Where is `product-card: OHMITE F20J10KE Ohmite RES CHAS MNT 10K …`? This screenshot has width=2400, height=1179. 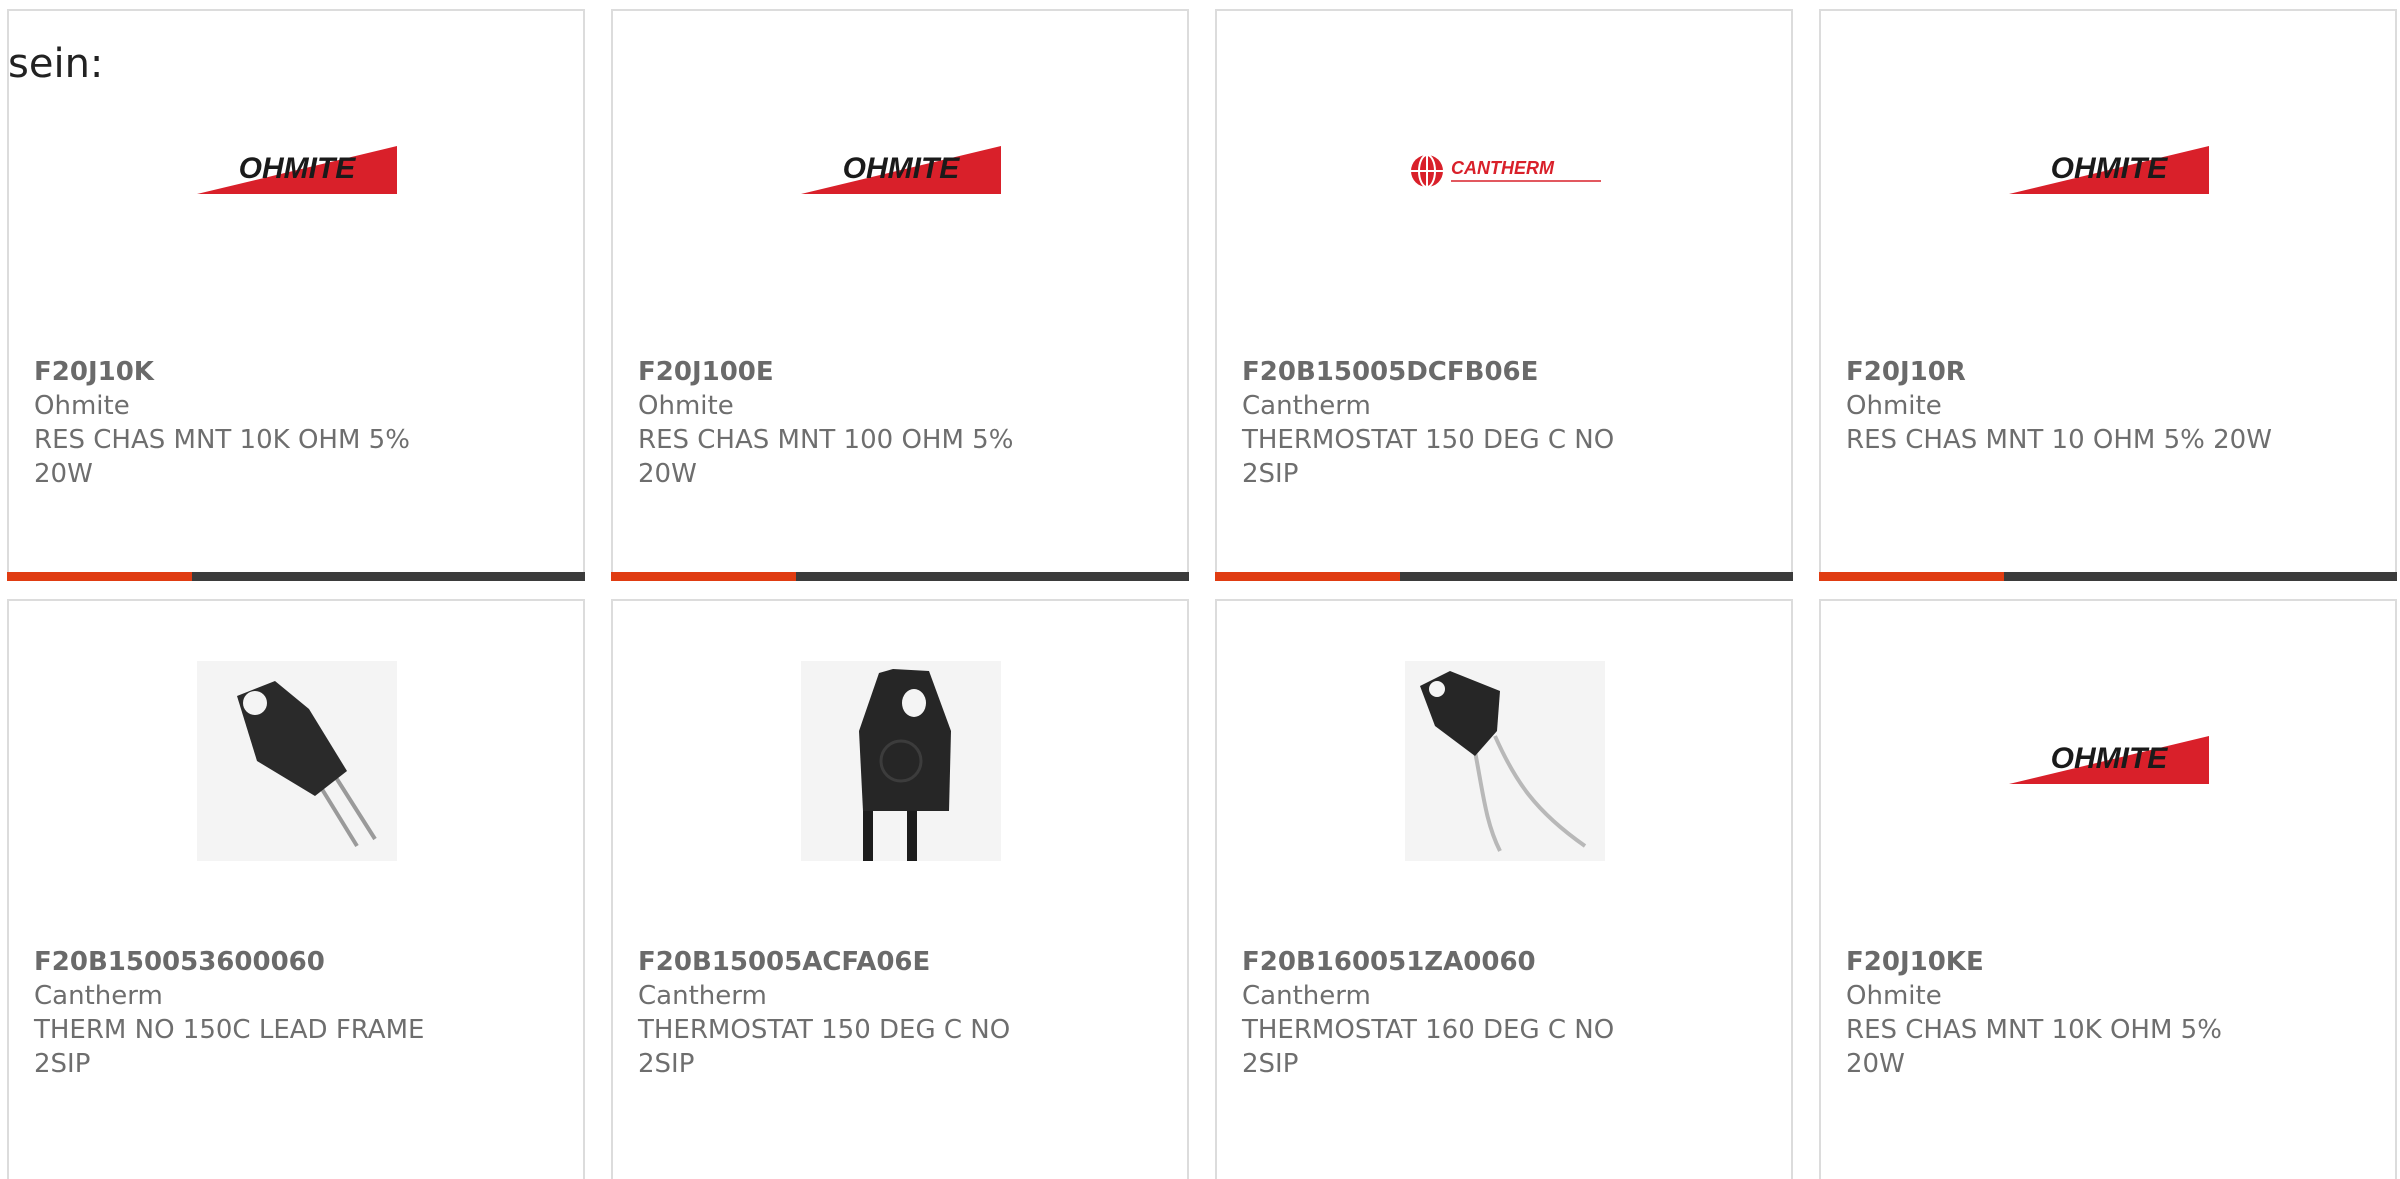 product-card: OHMITE F20J10KE Ohmite RES CHAS MNT 10K … is located at coordinates (2108, 889).